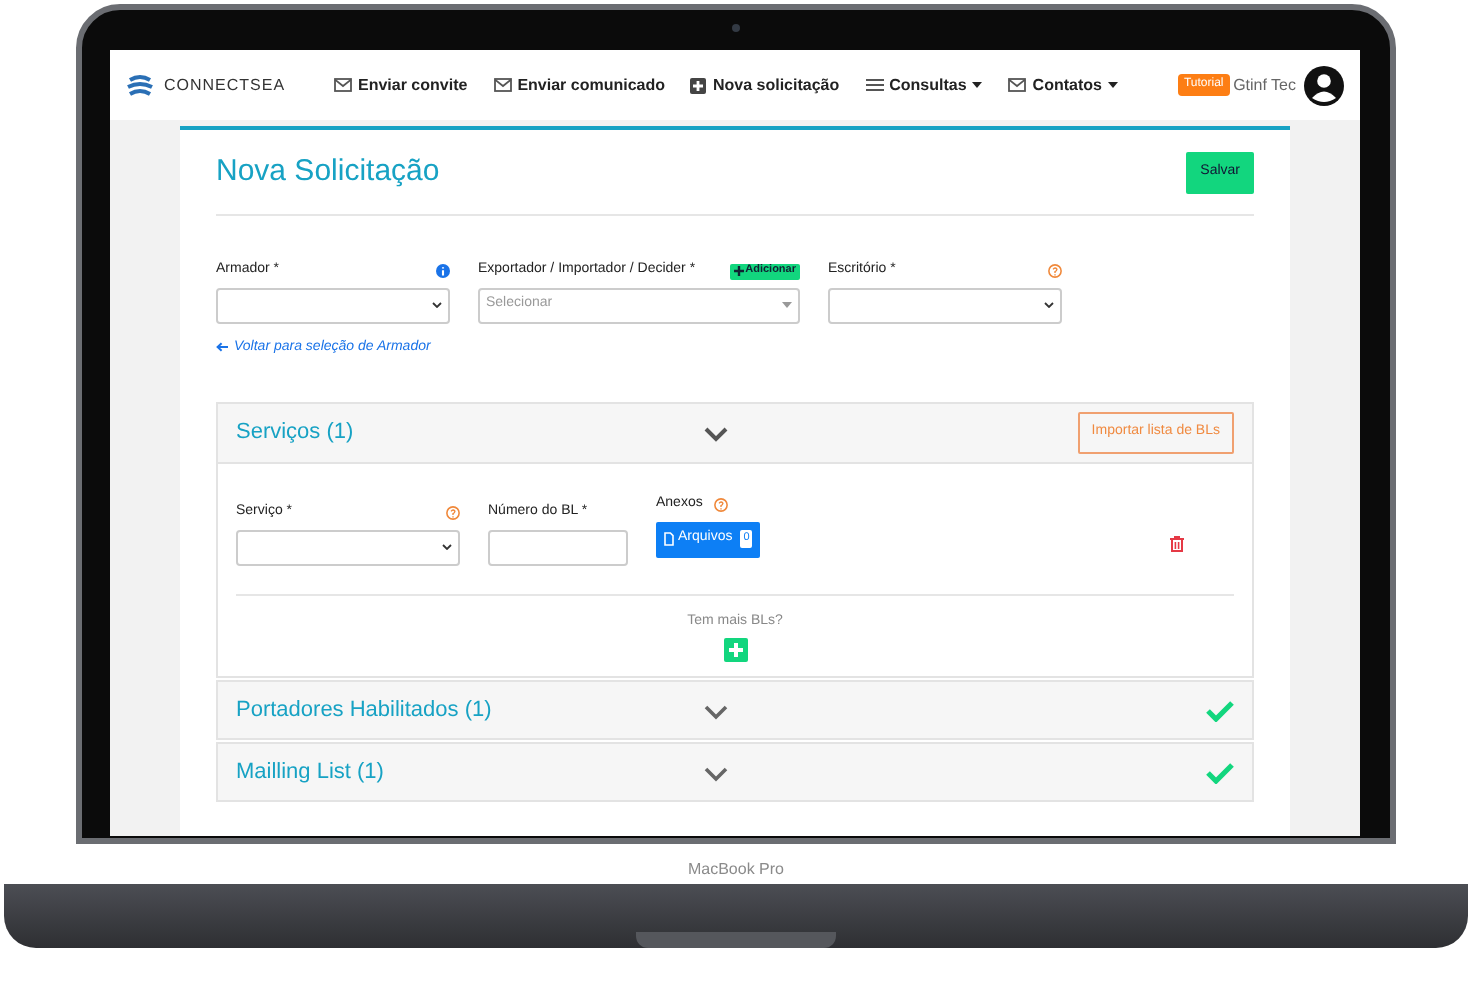  Describe the element at coordinates (738, 271) in the screenshot. I see `plus-icon` at that location.